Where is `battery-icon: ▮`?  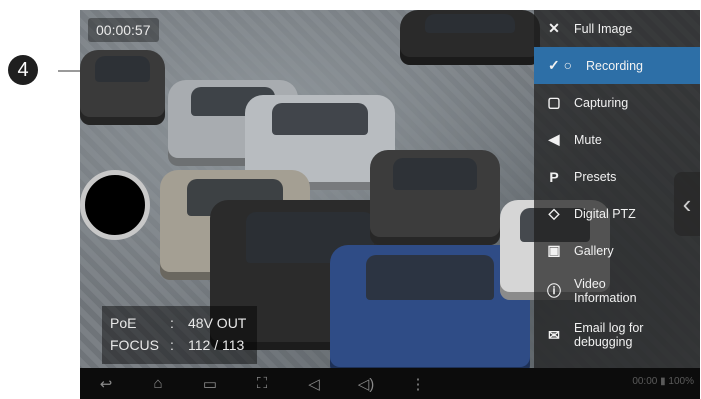 battery-icon: ▮ is located at coordinates (663, 381).